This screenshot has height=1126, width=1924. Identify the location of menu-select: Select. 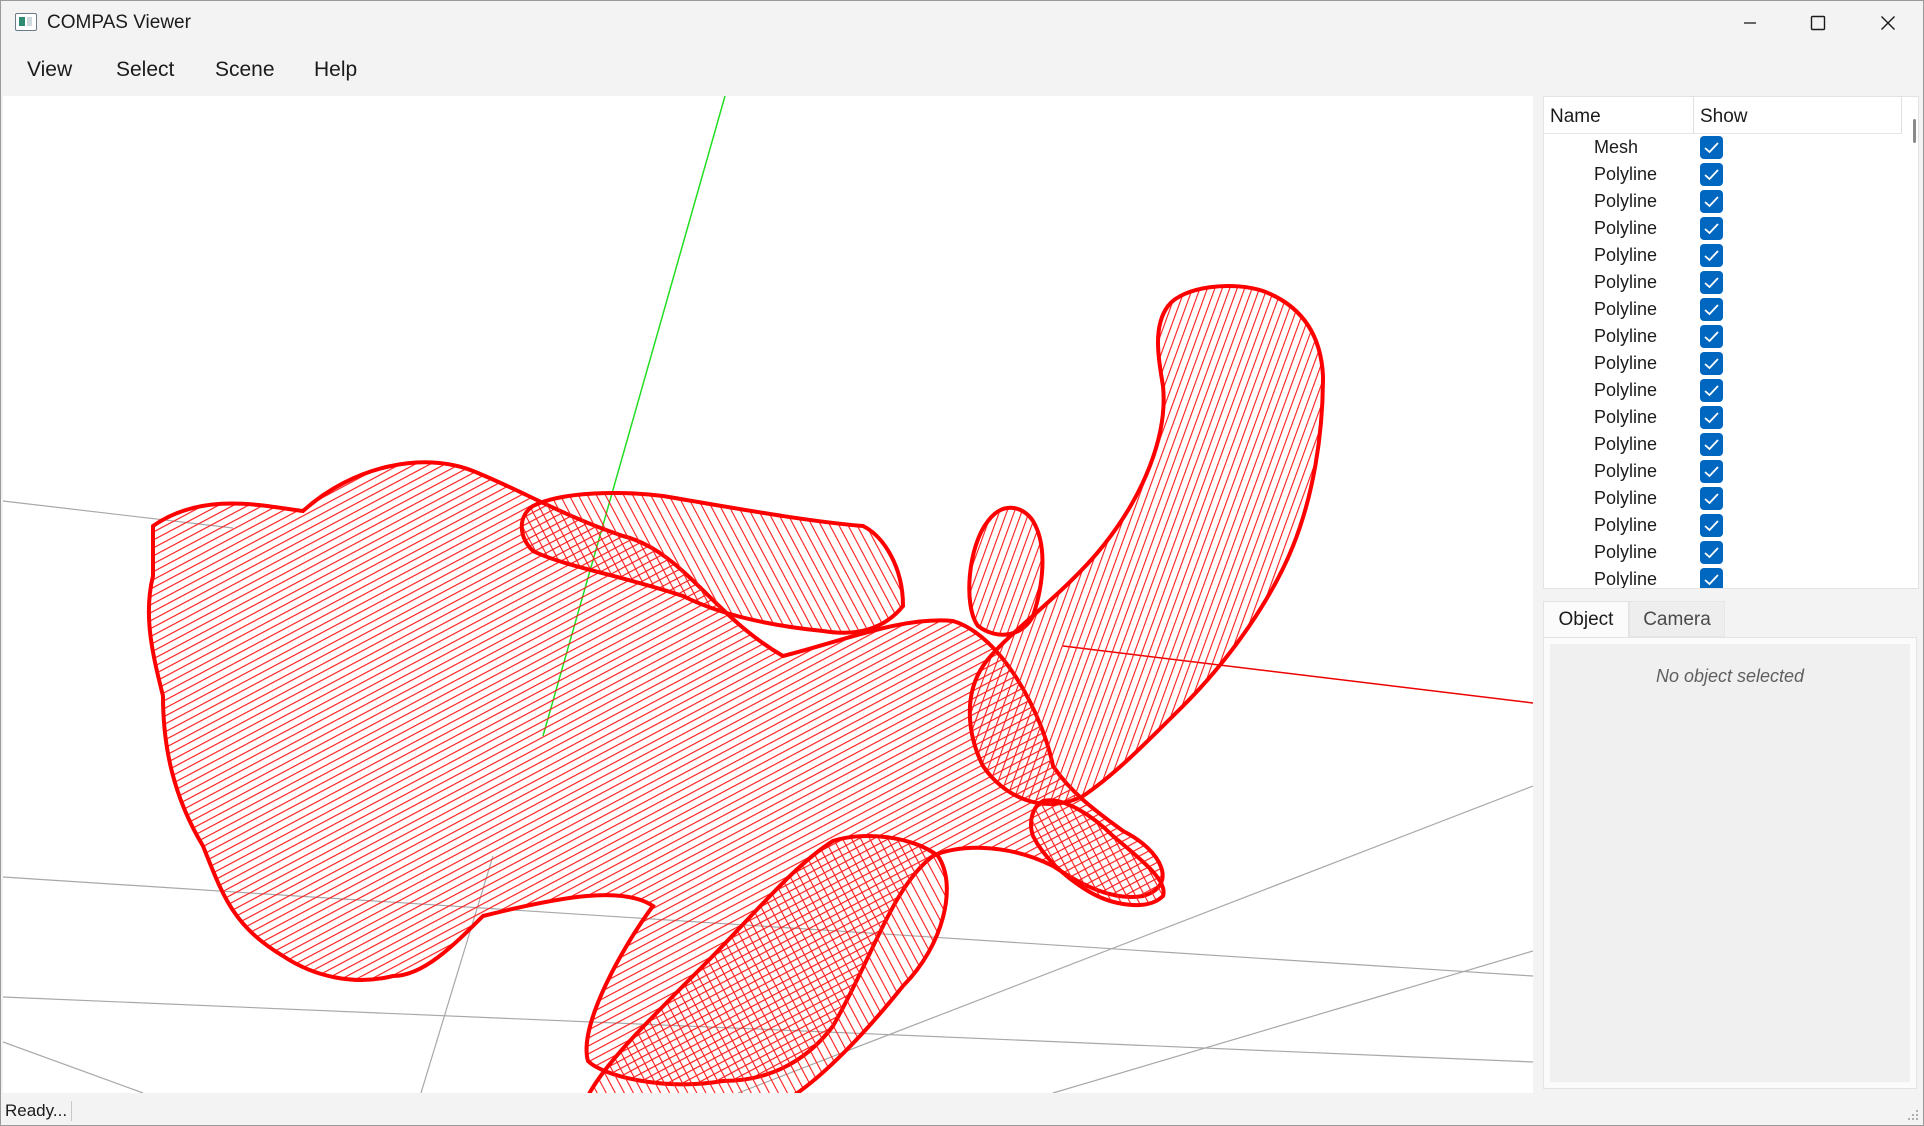
(145, 70).